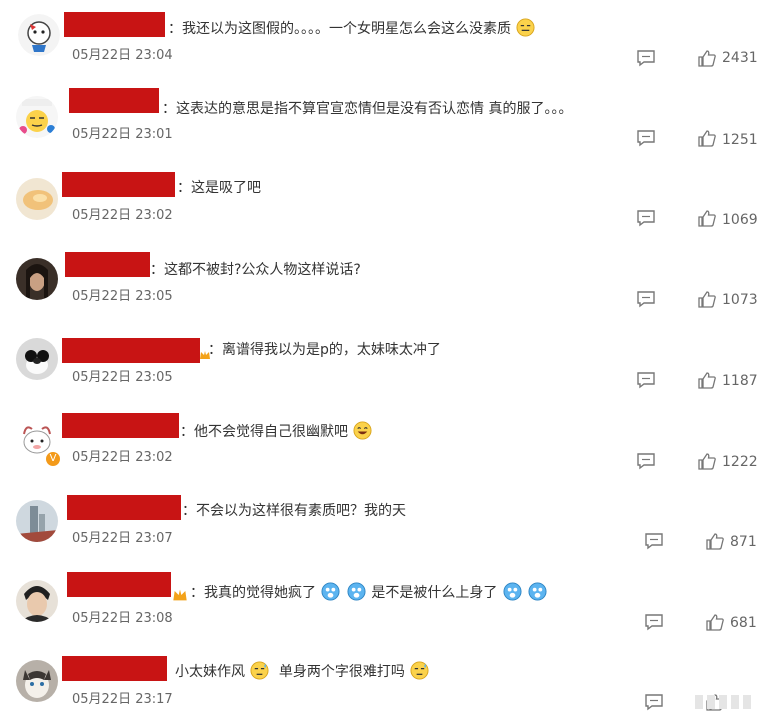 The image size is (783, 715). What do you see at coordinates (740, 58) in the screenshot?
I see `like-count: 2431` at bounding box center [740, 58].